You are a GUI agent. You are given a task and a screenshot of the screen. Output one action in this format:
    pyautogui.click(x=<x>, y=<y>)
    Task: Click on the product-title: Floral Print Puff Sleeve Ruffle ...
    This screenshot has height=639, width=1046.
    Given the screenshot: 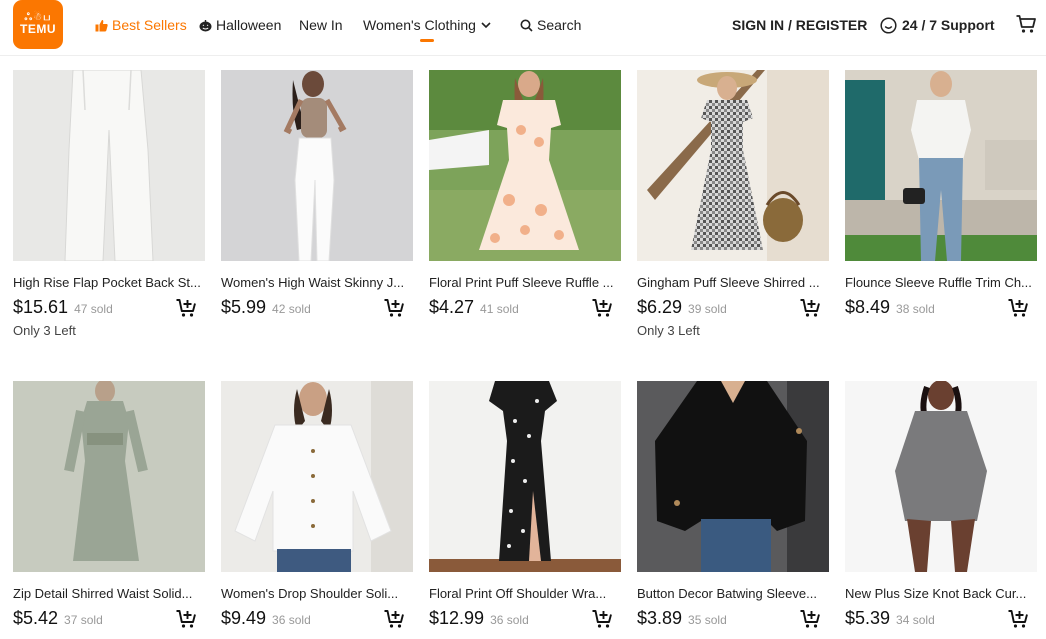 What is the action you would take?
    pyautogui.click(x=525, y=283)
    